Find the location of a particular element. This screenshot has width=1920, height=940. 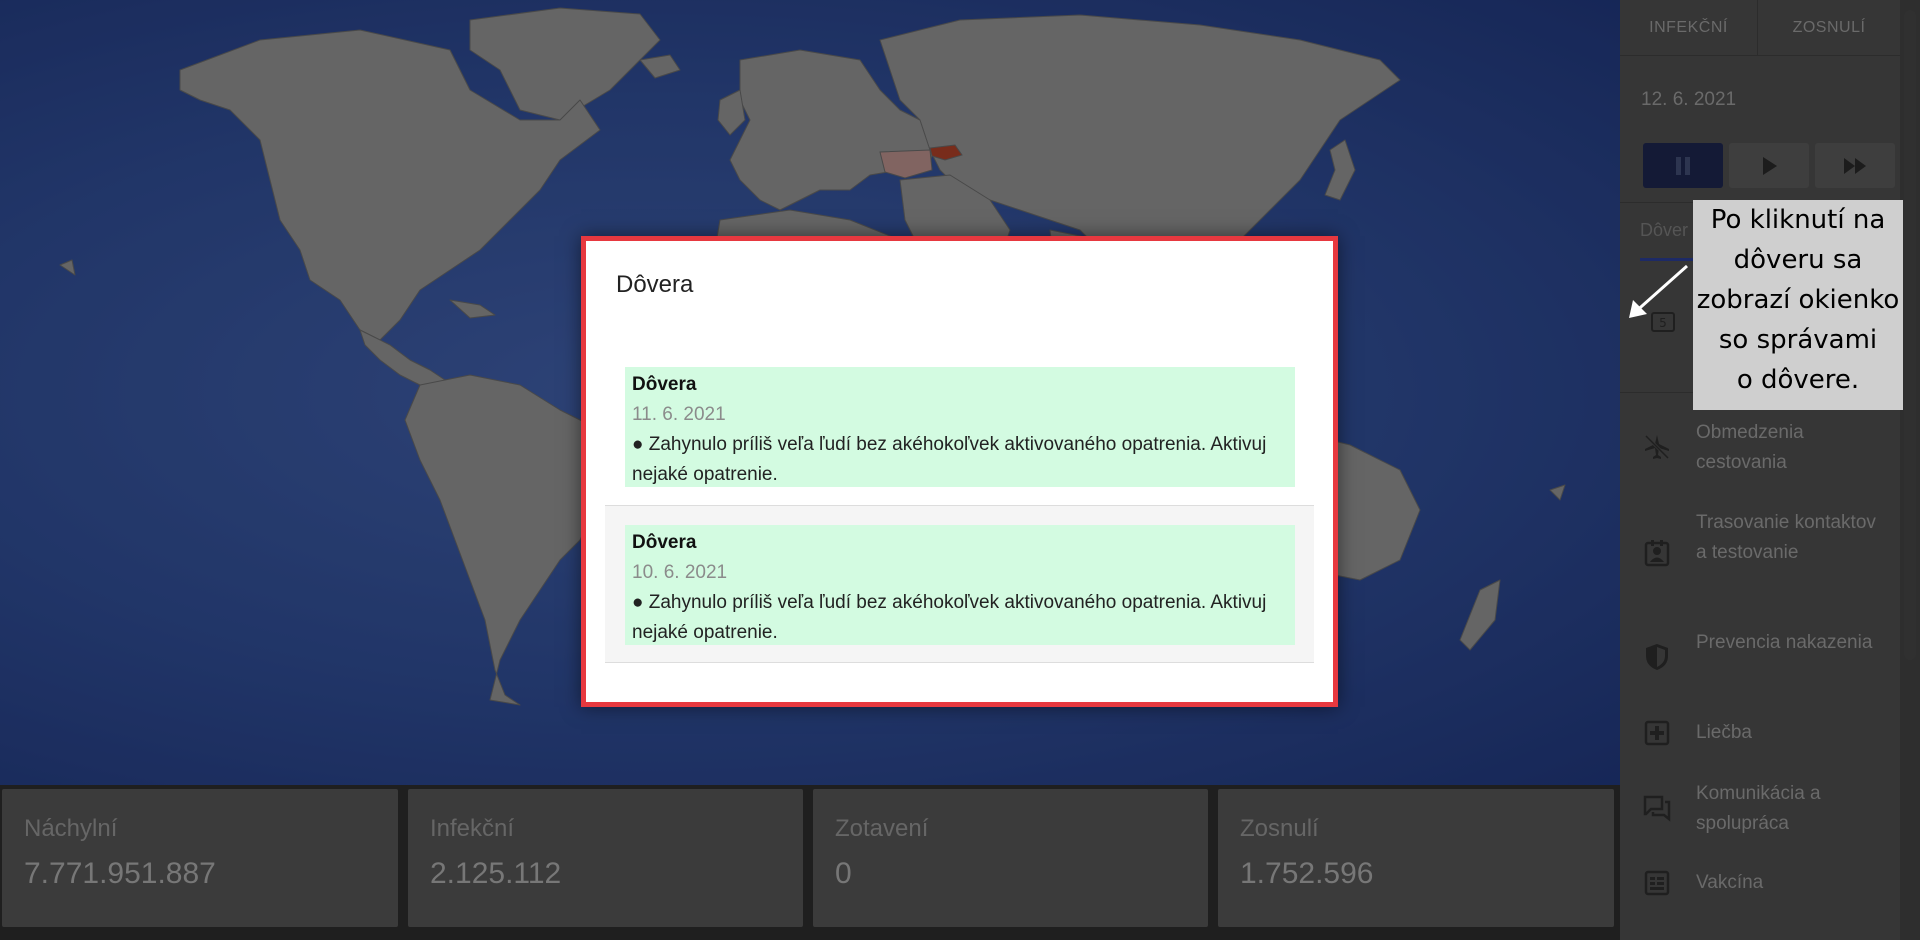

active-tab-indicator is located at coordinates (1670, 259).